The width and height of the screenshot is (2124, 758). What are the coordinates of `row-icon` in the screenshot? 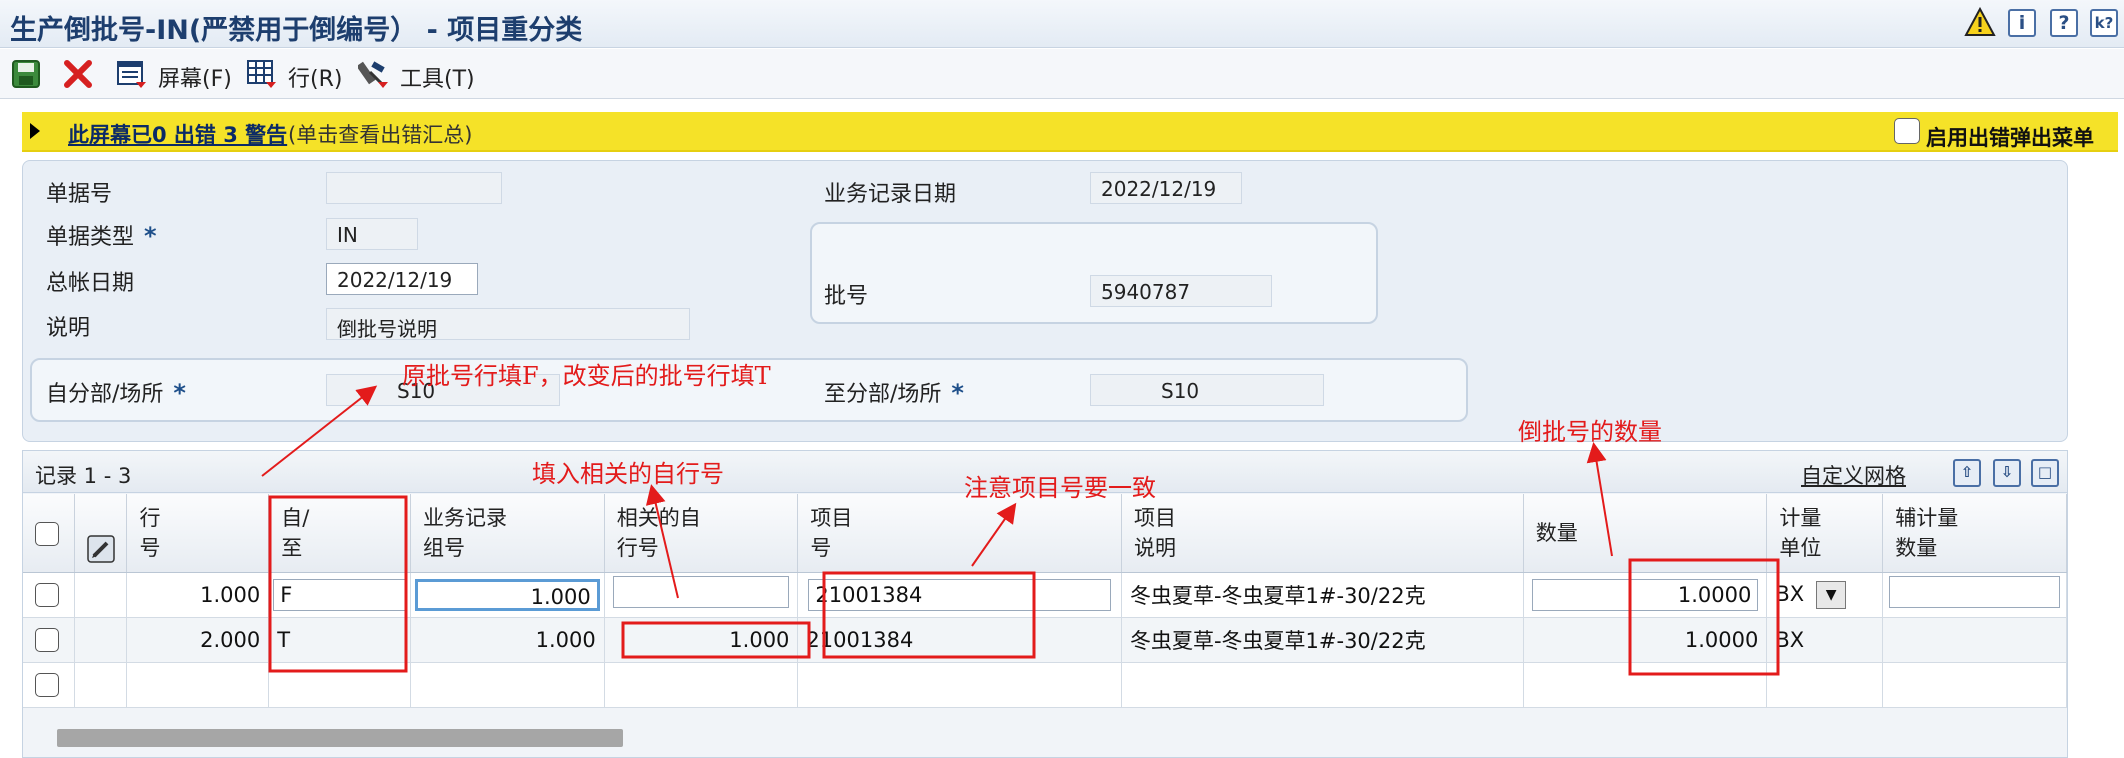 It's located at (262, 74).